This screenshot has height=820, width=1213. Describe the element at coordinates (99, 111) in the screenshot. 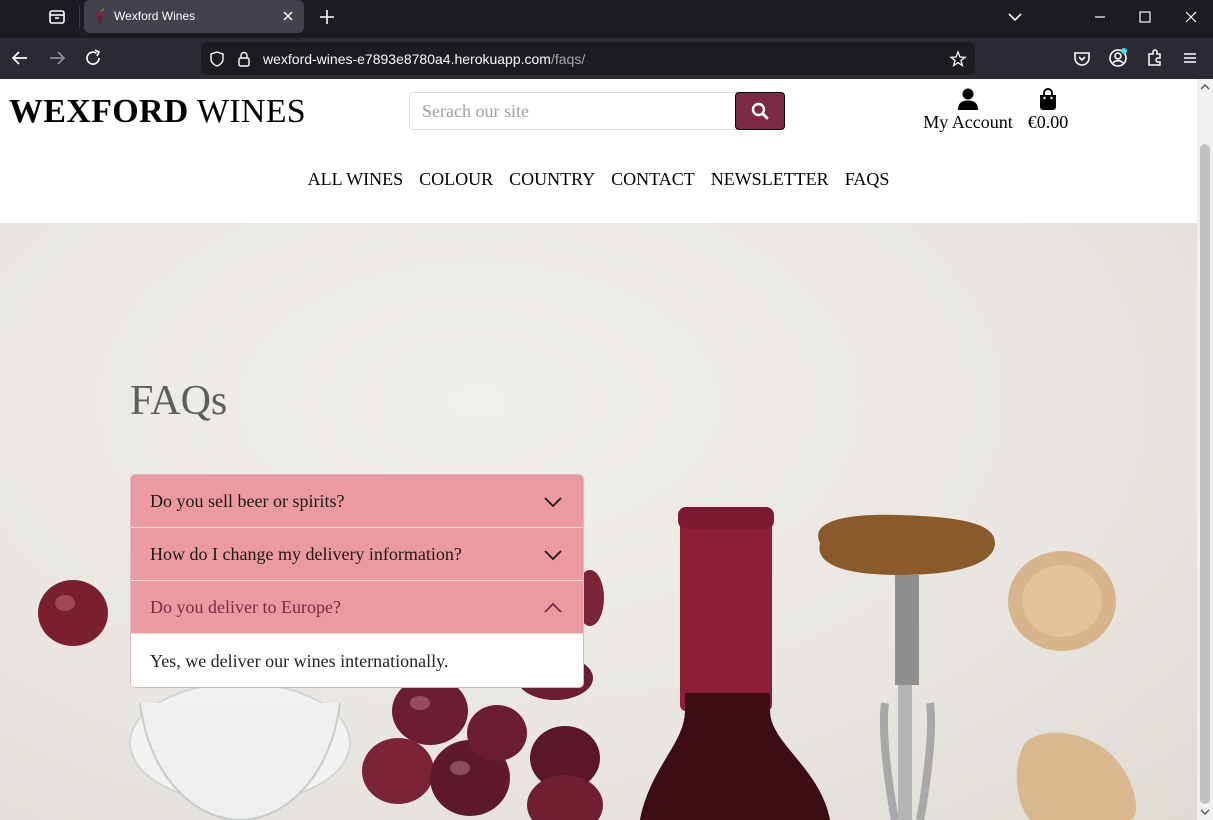

I see `logo-bold-text: WEXFORD` at that location.